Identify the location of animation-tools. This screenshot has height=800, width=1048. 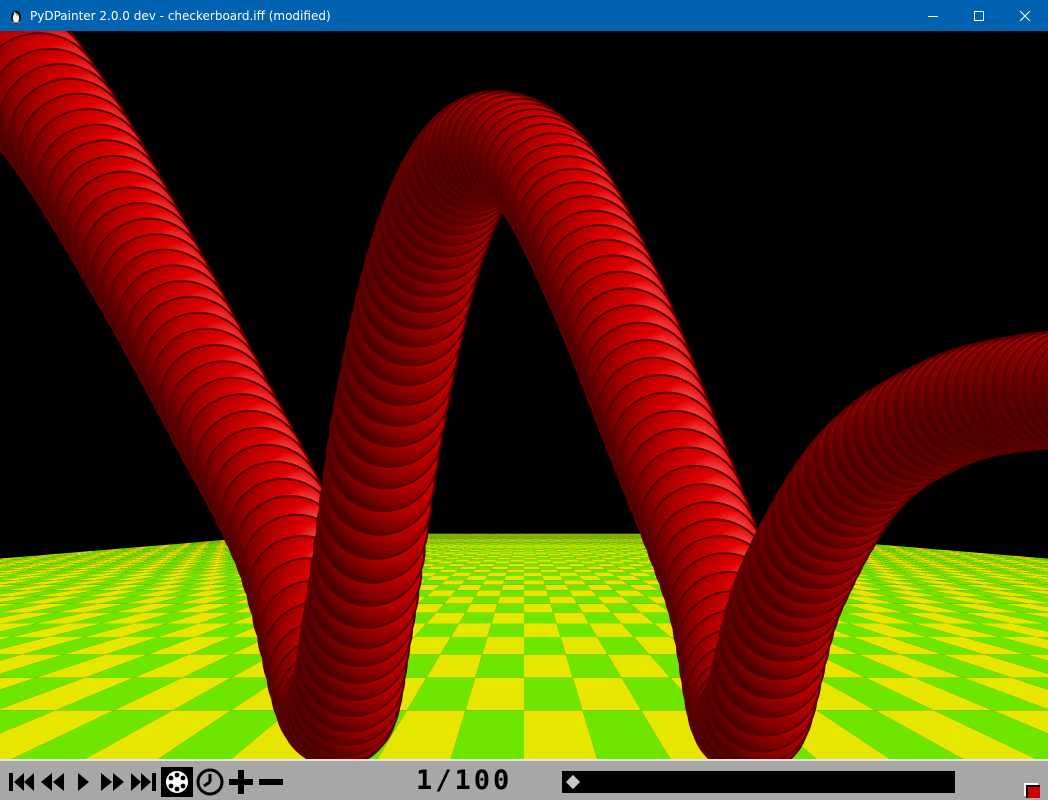
(145, 782).